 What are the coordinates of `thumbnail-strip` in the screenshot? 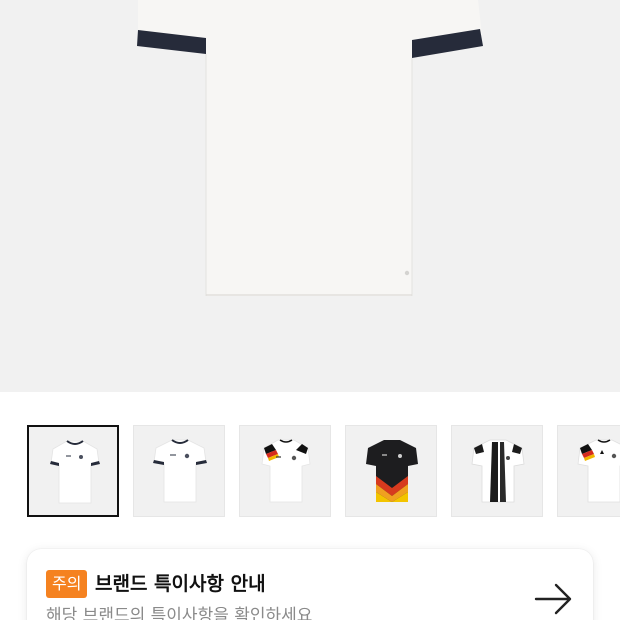 It's located at (323, 471).